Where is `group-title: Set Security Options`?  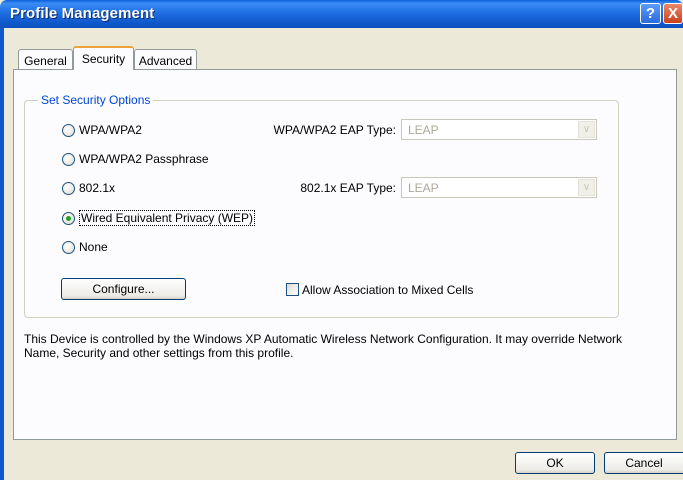
group-title: Set Security Options is located at coordinates (96, 100).